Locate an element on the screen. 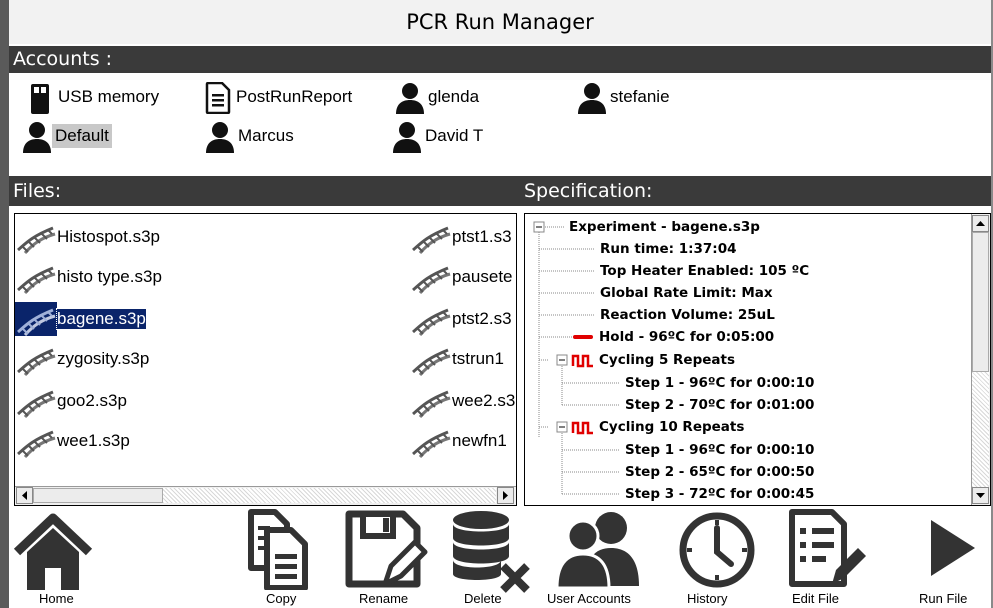  account-postrunreport: PostRunReport is located at coordinates (279, 97).